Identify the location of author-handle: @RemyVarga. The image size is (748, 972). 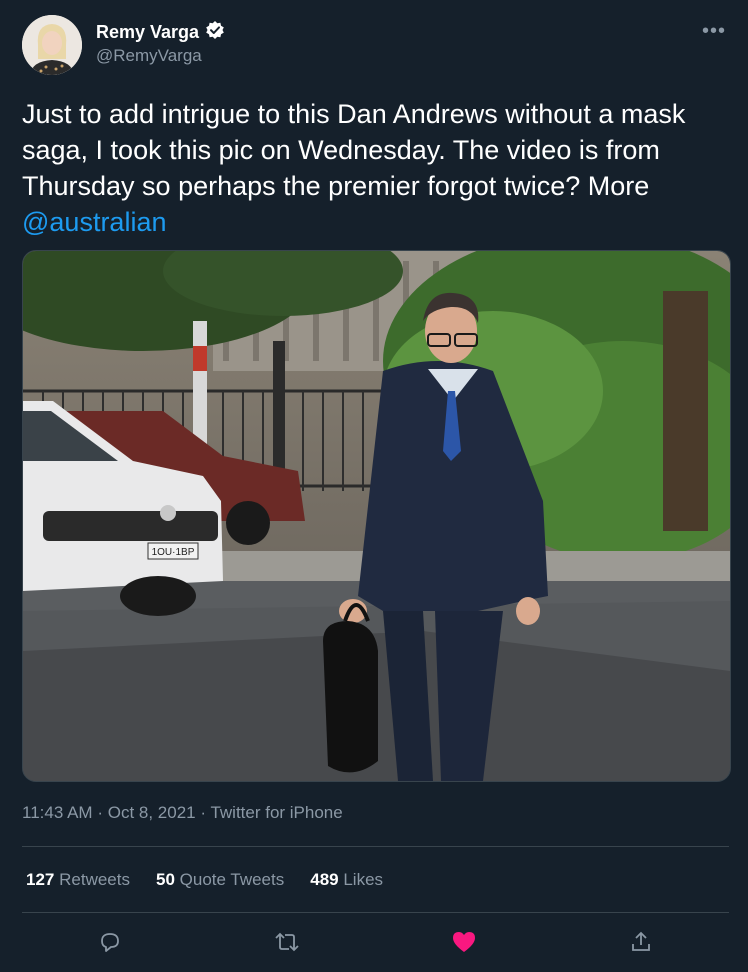
(149, 56).